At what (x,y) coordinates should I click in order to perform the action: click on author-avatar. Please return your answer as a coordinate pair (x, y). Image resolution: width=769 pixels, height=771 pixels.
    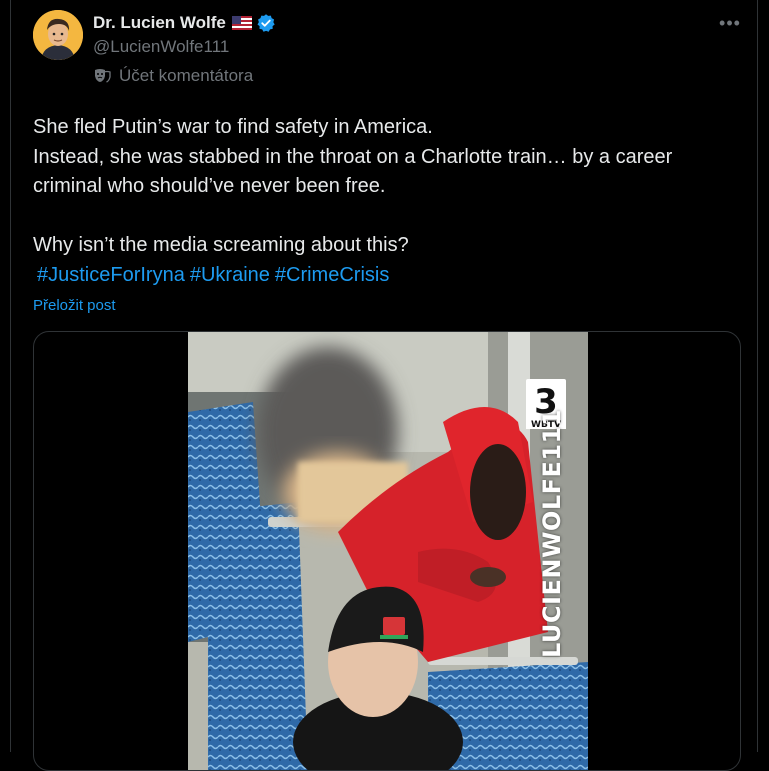
    Looking at the image, I should click on (58, 35).